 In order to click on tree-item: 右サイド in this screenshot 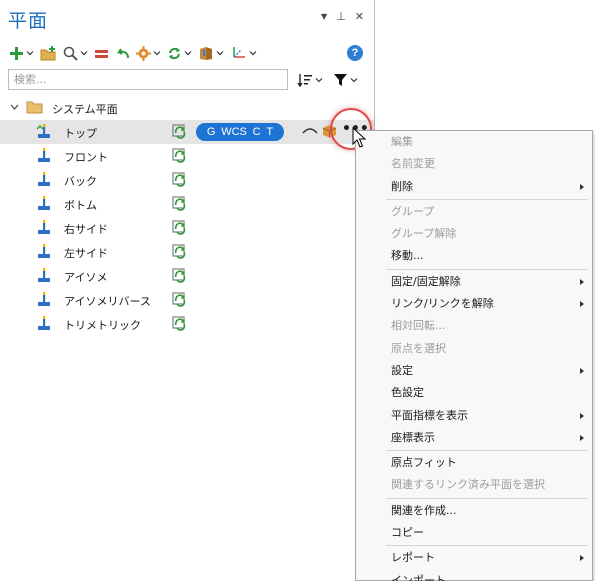, I will do `click(187, 228)`.